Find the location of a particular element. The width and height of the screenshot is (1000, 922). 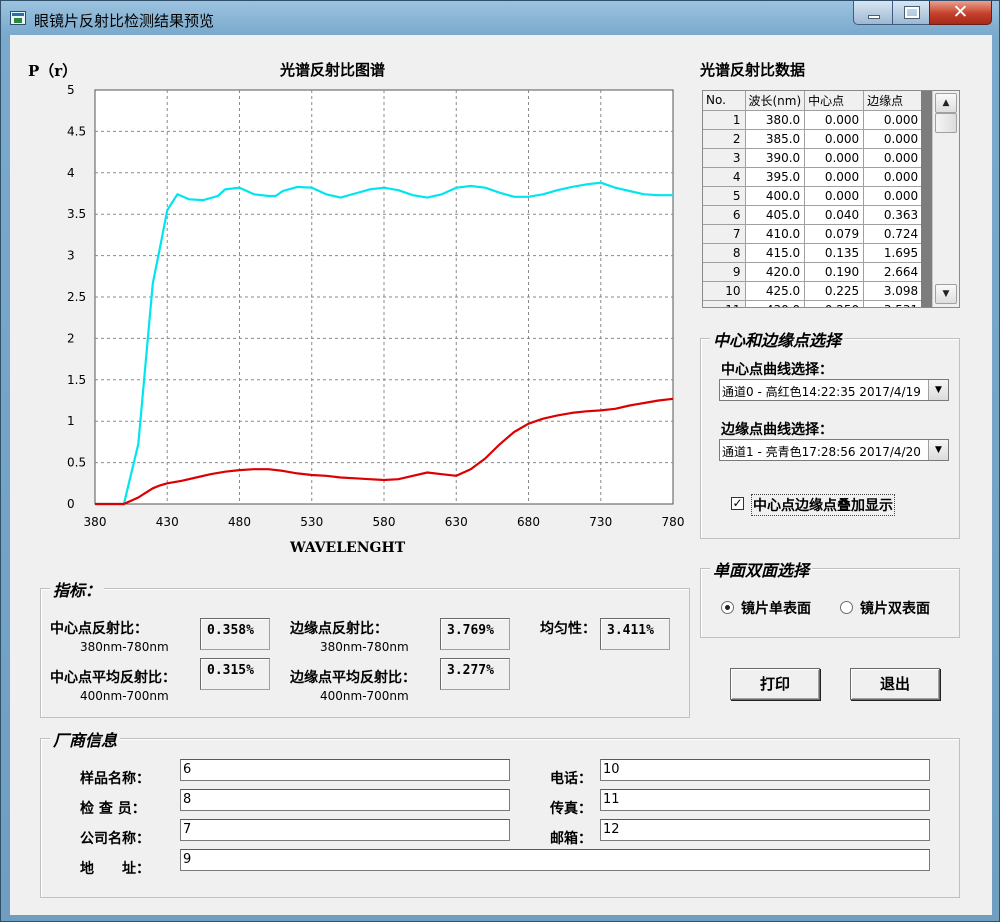

email-label: 邮箱： is located at coordinates (571, 839).